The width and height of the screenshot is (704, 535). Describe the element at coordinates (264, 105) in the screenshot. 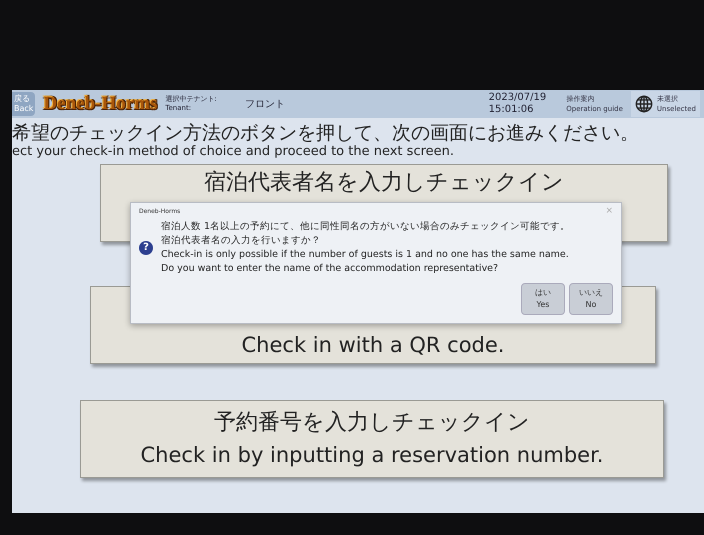

I see `tenant-name: フロント` at that location.